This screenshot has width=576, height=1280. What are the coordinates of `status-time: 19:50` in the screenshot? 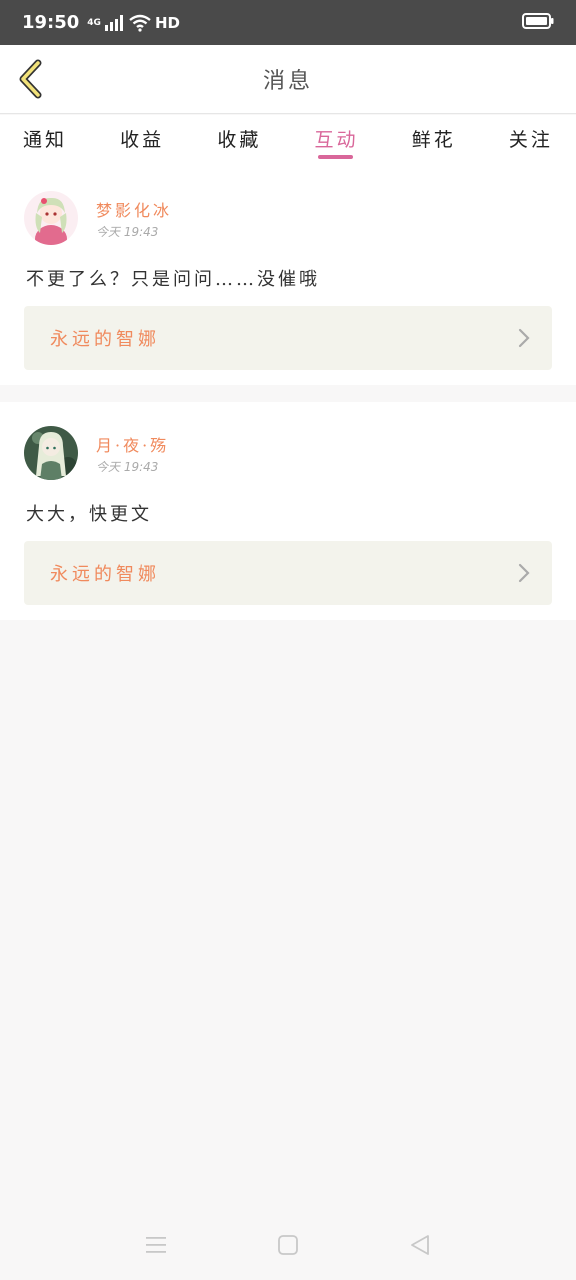 It's located at (51, 22).